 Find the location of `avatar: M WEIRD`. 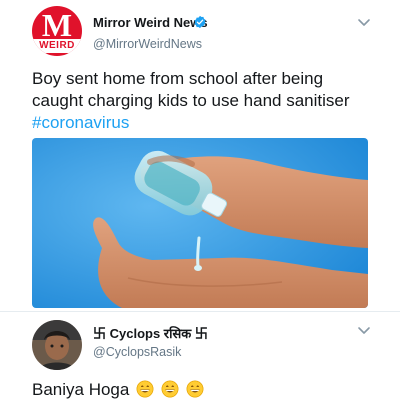

avatar: M WEIRD is located at coordinates (57, 31).